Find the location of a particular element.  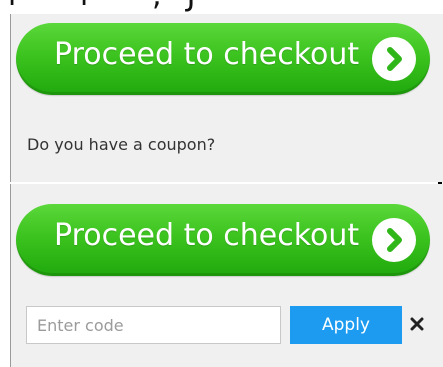

clipped-heading-text: r r , J | is located at coordinates (221, 7).